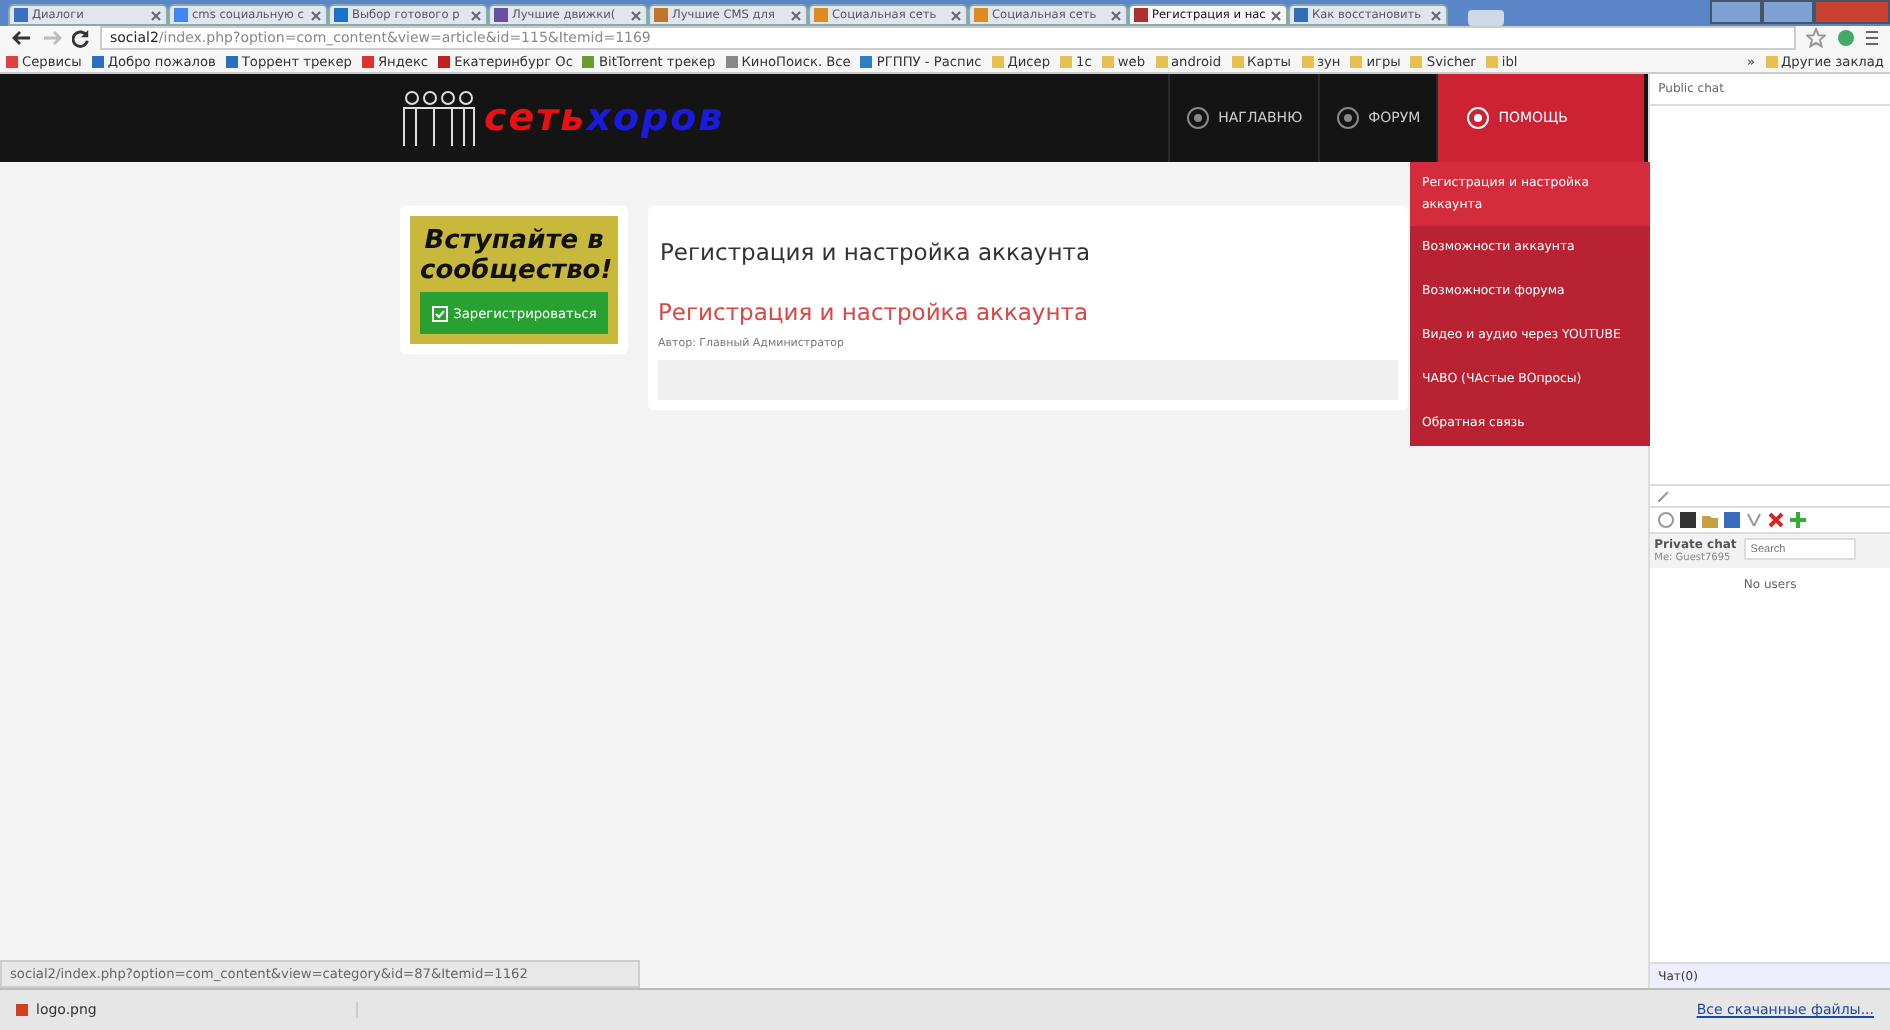 The height and width of the screenshot is (1030, 1890). I want to click on article-title: Регистрация и настройка аккаунта, so click(1028, 312).